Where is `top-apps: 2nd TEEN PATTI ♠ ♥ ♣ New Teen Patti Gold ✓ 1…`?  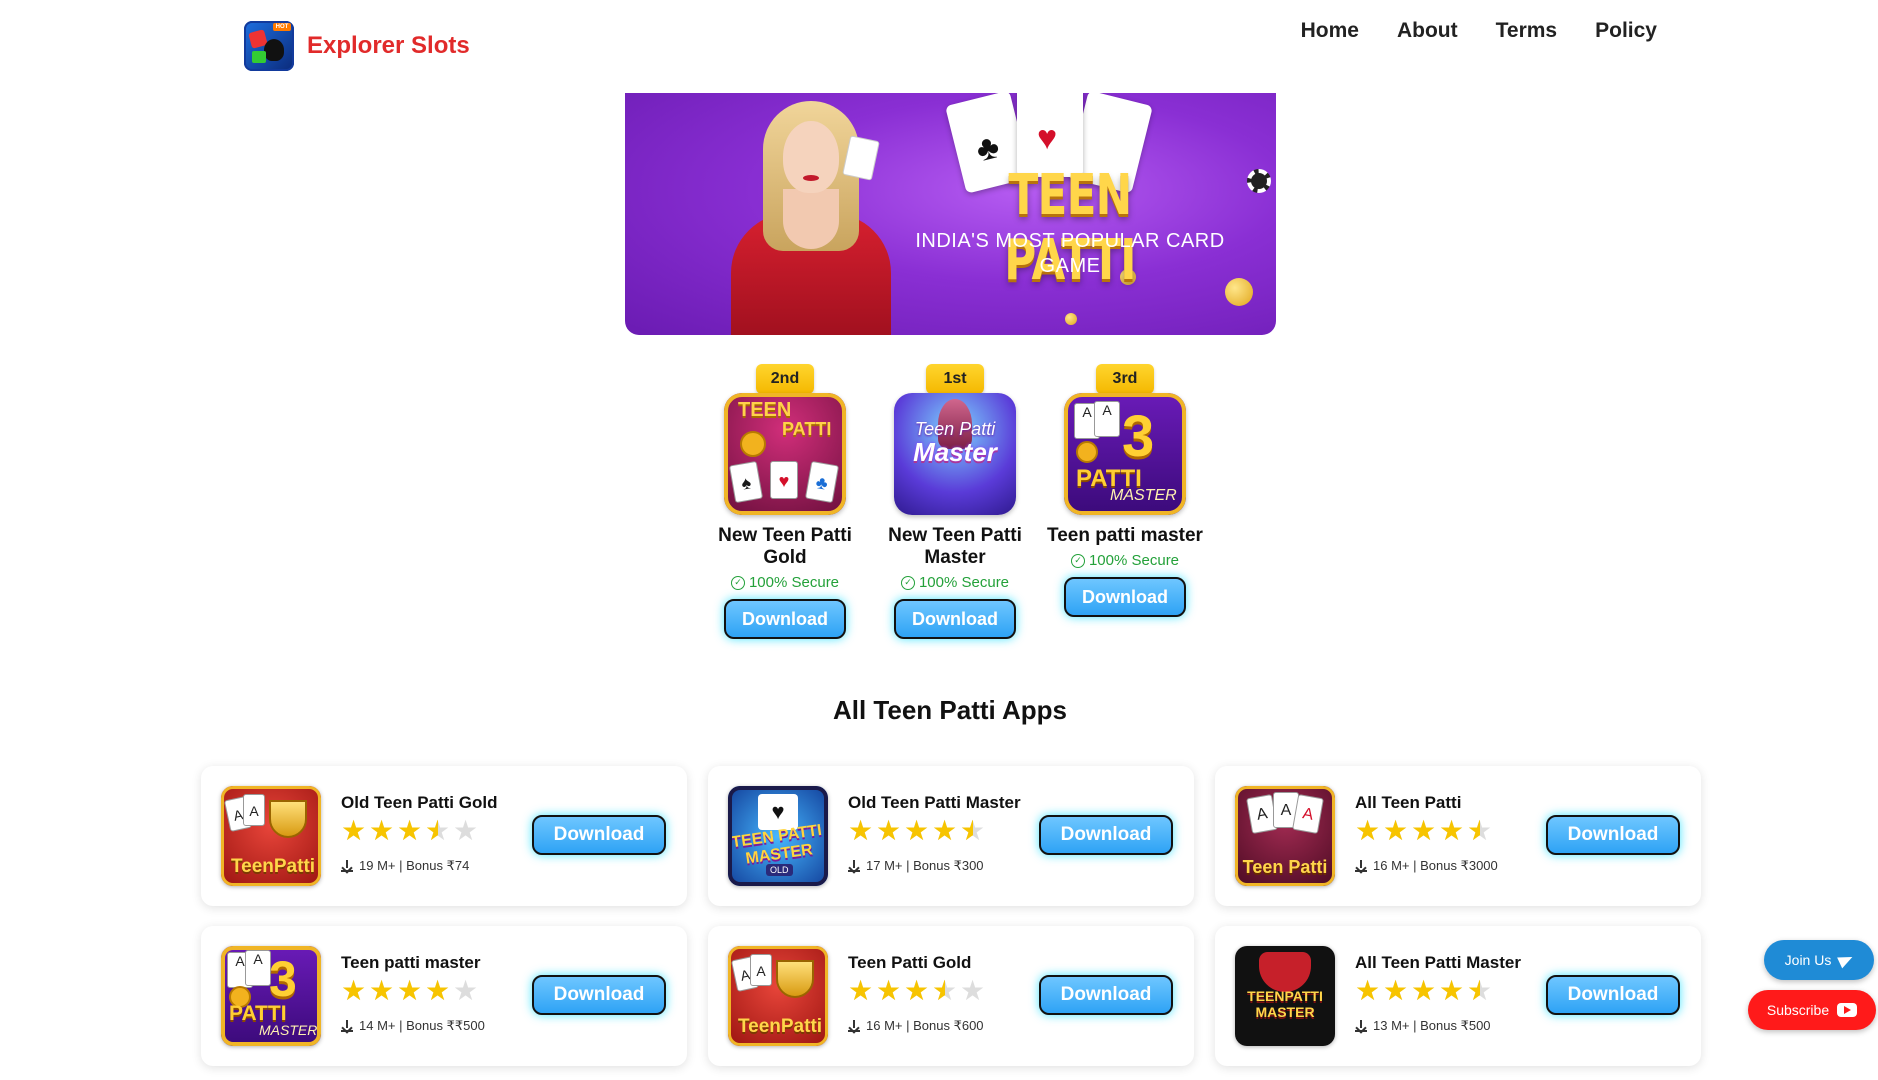 top-apps: 2nd TEEN PATTI ♠ ♥ ♣ New Teen Patti Gold ✓ 1… is located at coordinates (951, 509).